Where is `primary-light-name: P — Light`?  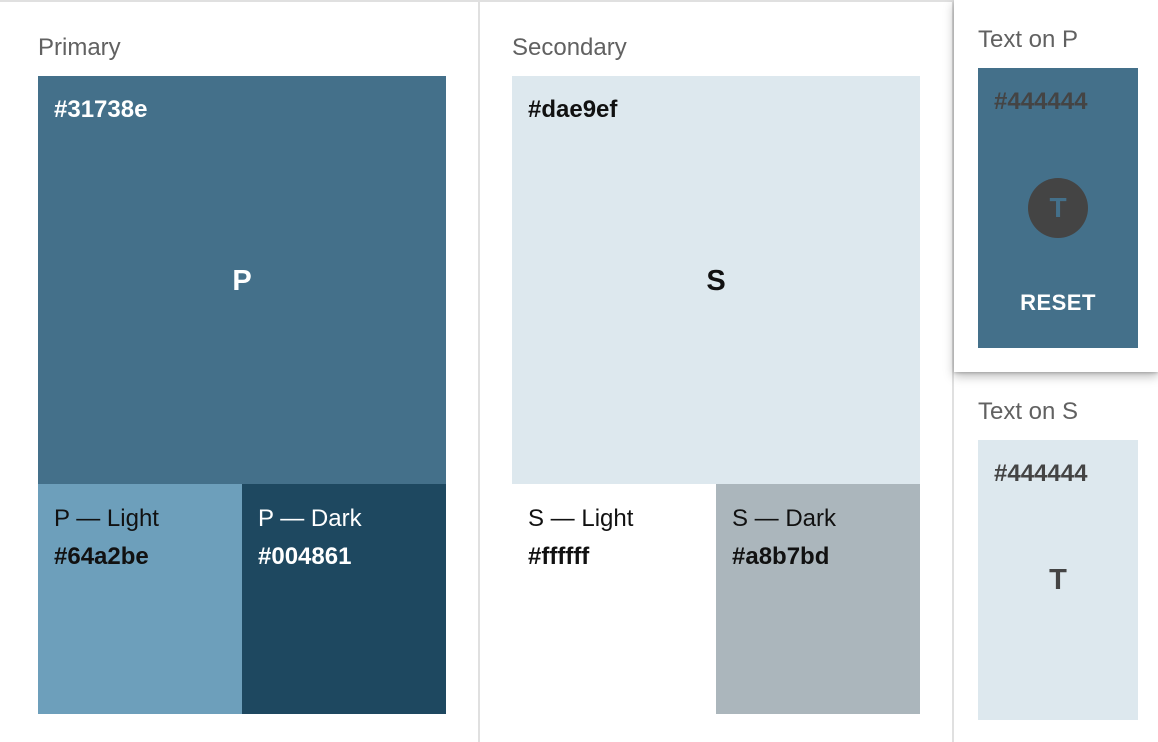 primary-light-name: P — Light is located at coordinates (106, 518).